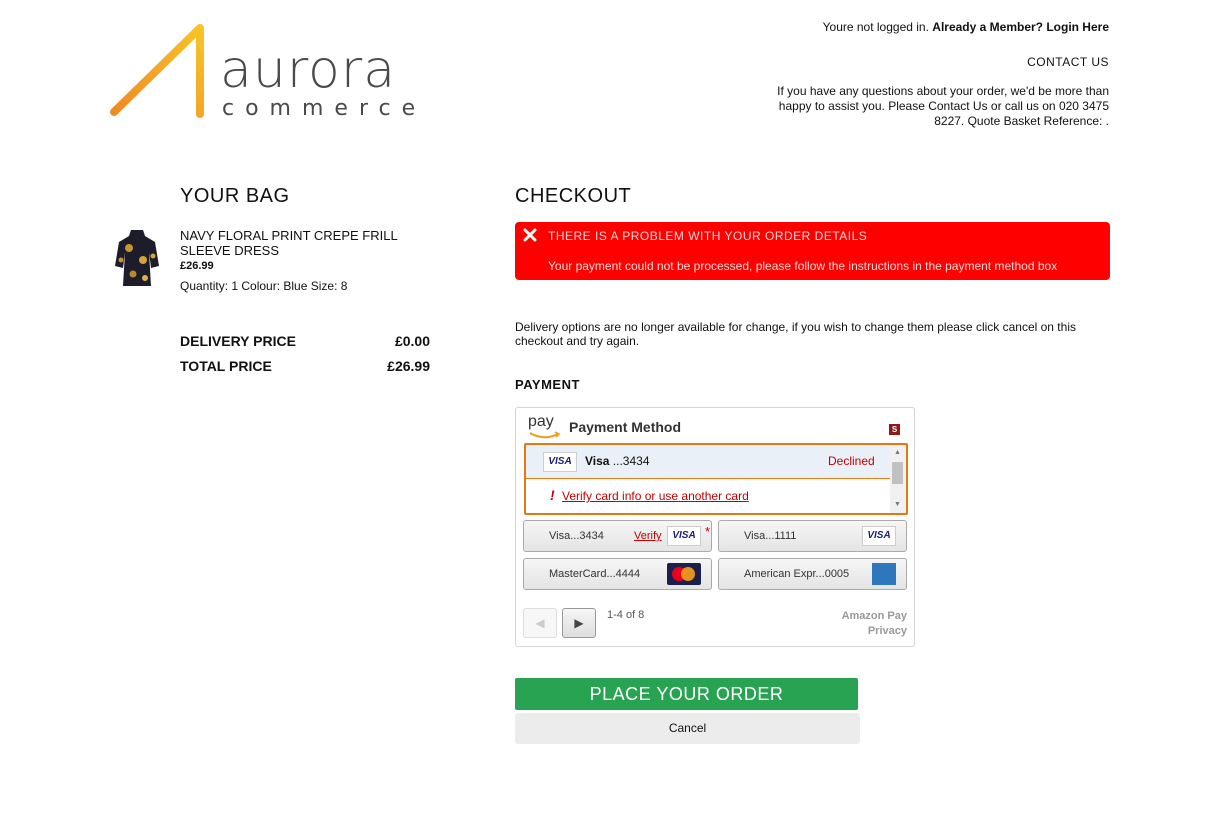 This screenshot has height=832, width=1219. I want to click on card-option-suffix: ...4444, so click(623, 574).